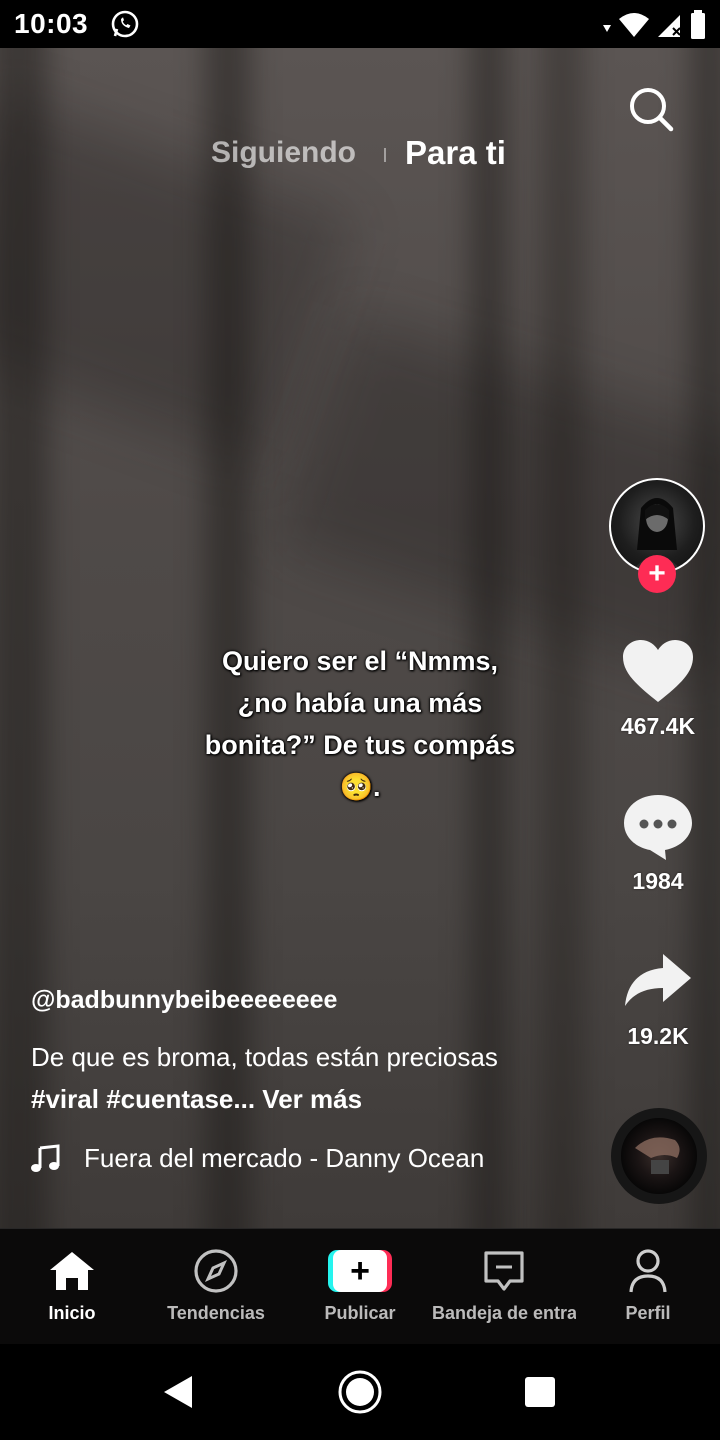 The width and height of the screenshot is (720, 1440). What do you see at coordinates (184, 1000) in the screenshot?
I see `post-username: @badbunnybeibeeeeeeee` at bounding box center [184, 1000].